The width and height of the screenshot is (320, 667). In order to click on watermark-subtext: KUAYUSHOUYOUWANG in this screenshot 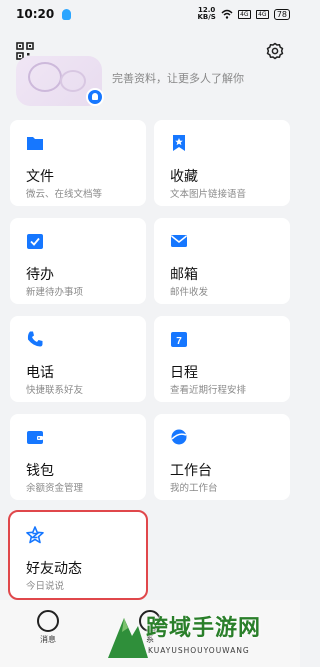, I will do `click(199, 650)`.